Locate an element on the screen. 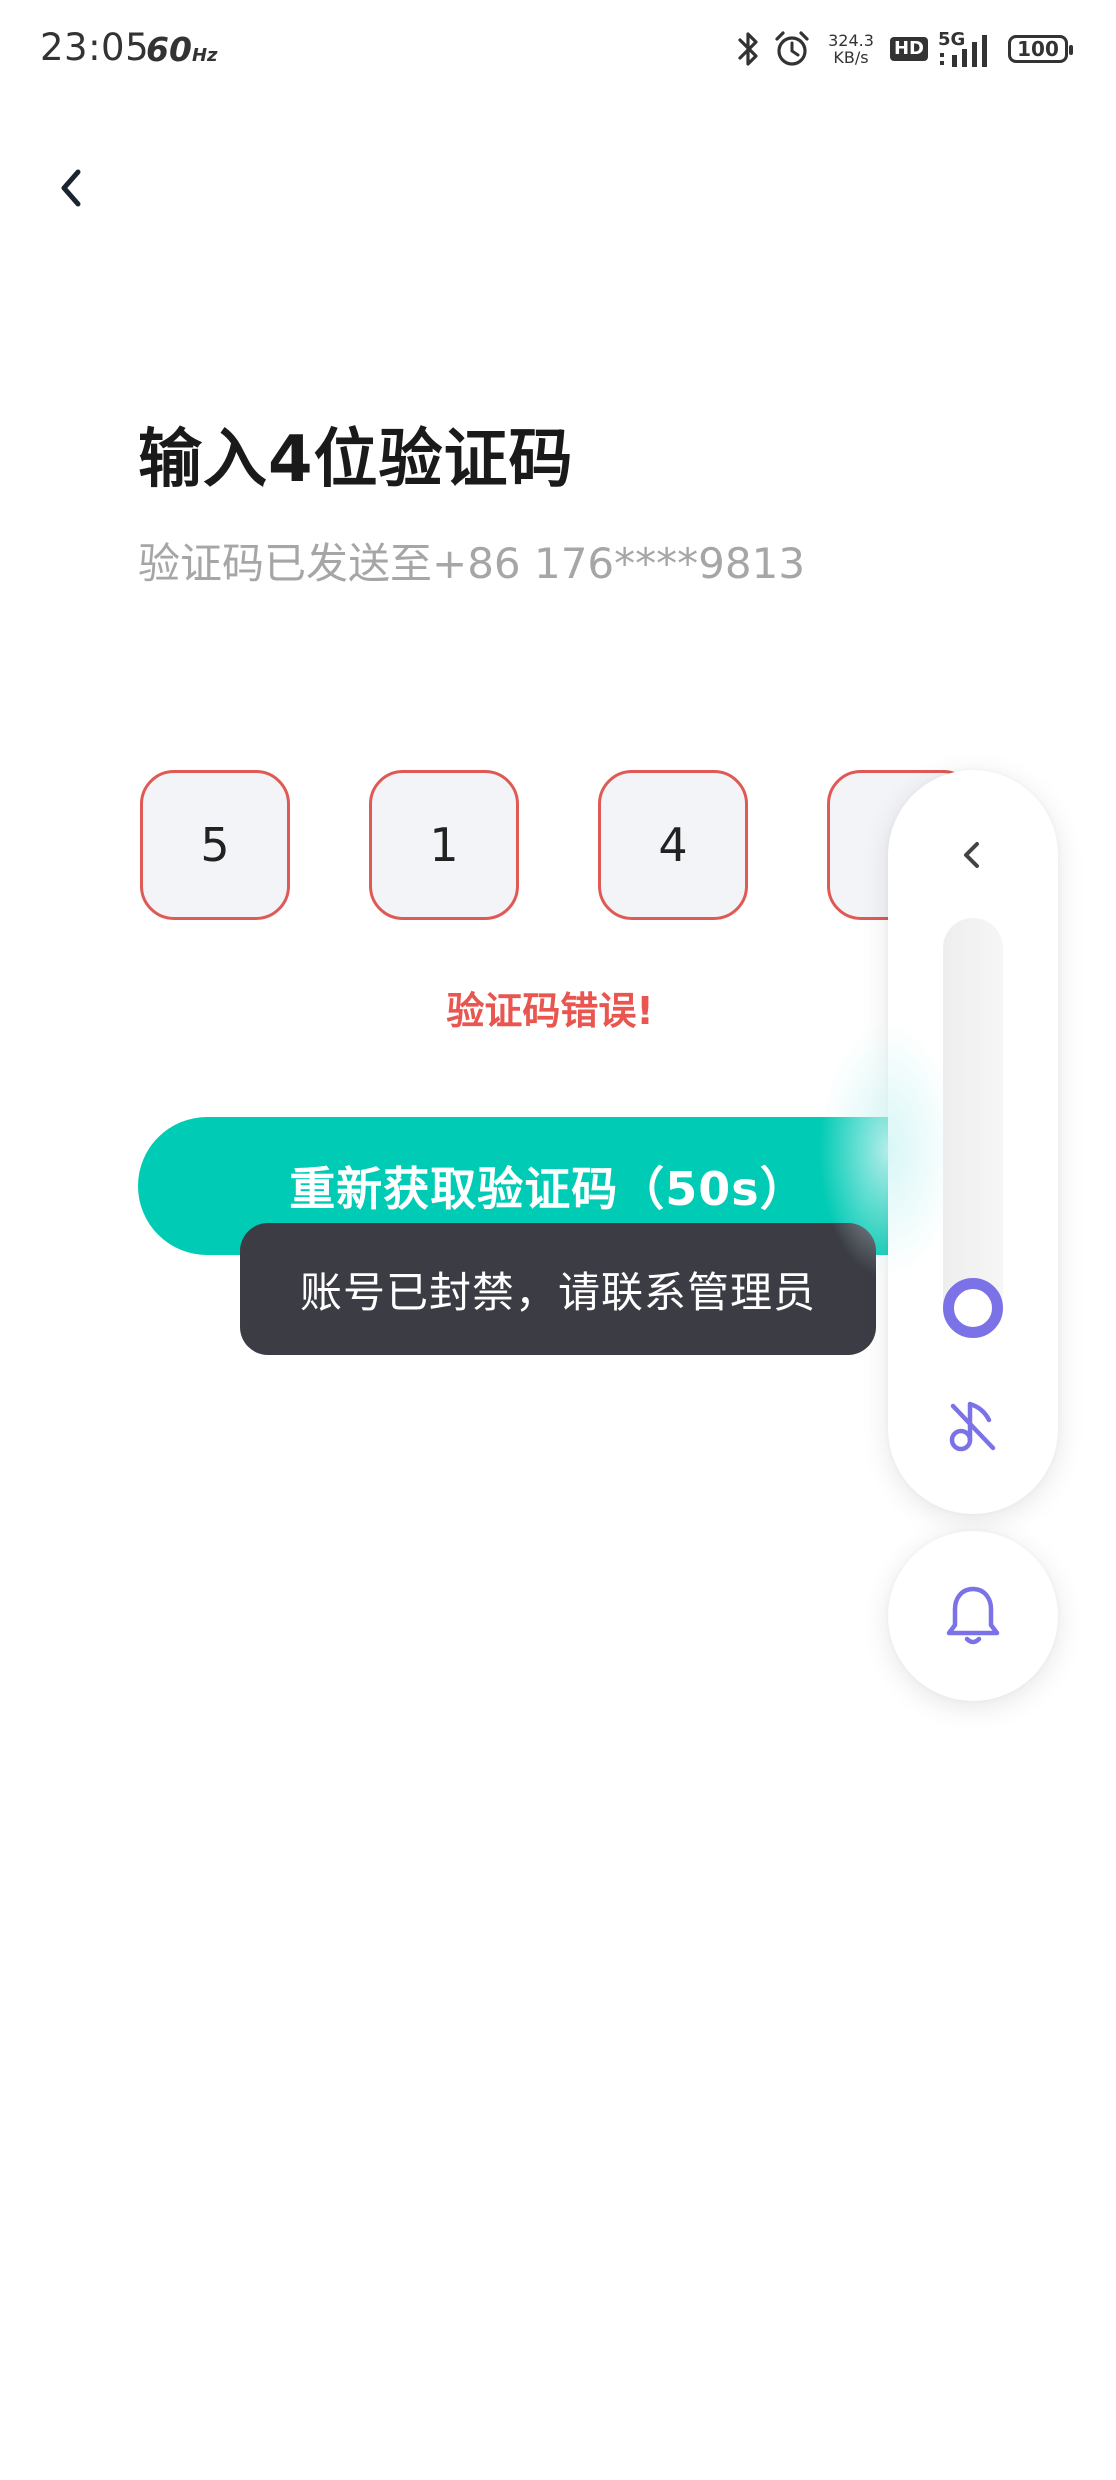 The width and height of the screenshot is (1116, 2480). notification-volume-button is located at coordinates (973, 1616).